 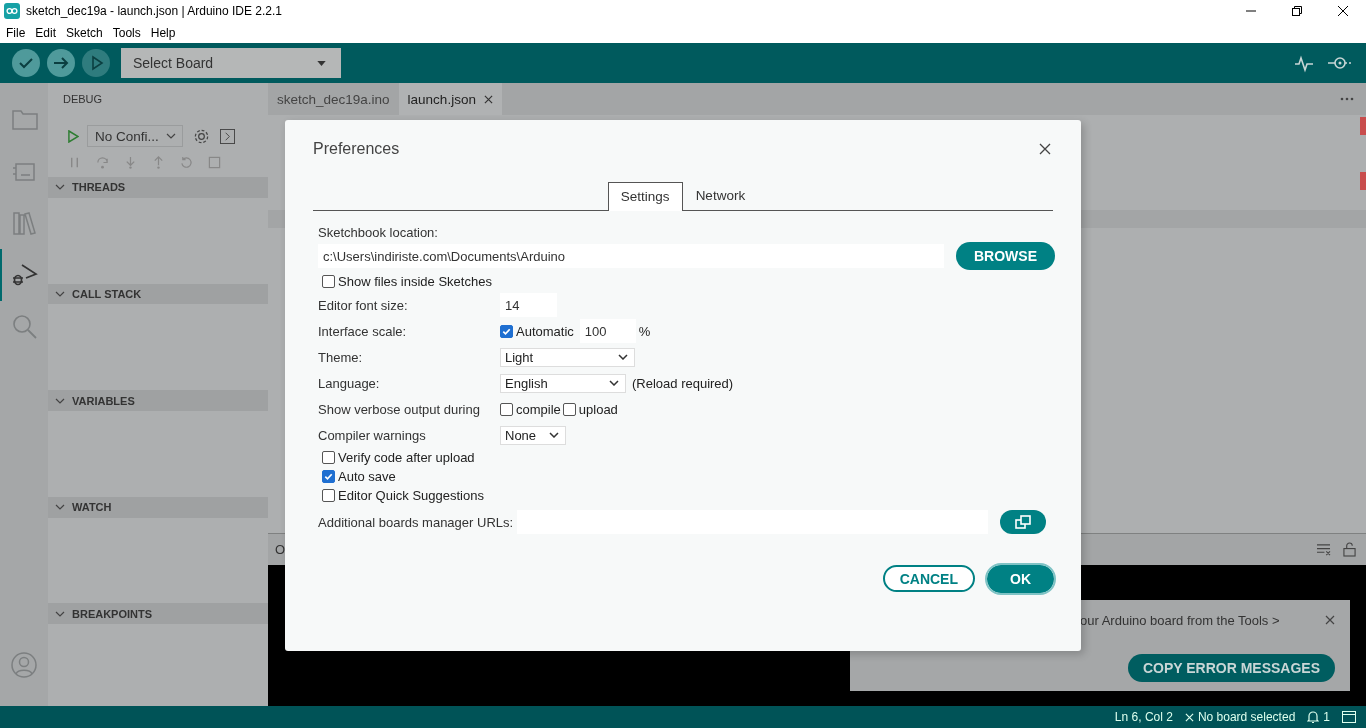 I want to click on language-select: English, so click(x=563, y=383).